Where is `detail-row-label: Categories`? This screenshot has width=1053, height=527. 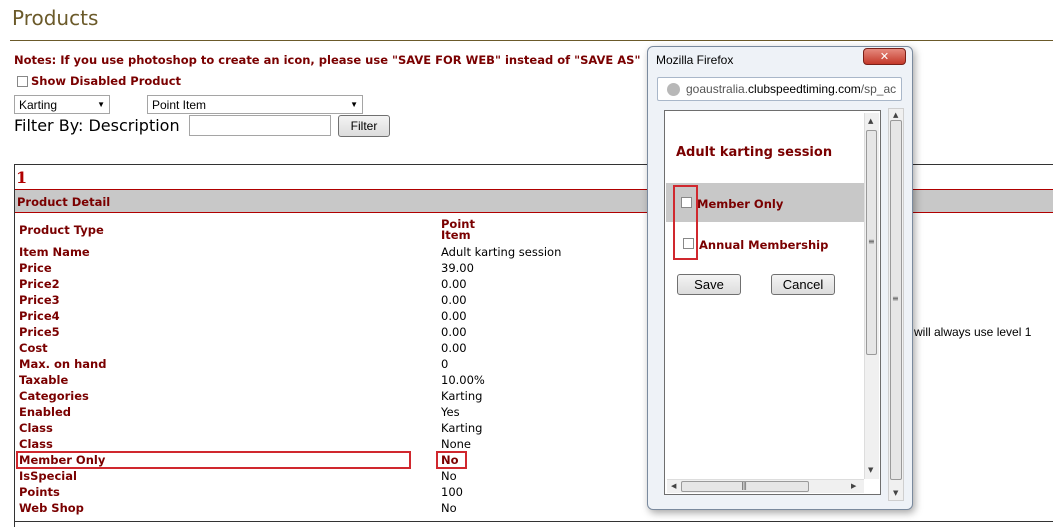
detail-row-label: Categories is located at coordinates (54, 396).